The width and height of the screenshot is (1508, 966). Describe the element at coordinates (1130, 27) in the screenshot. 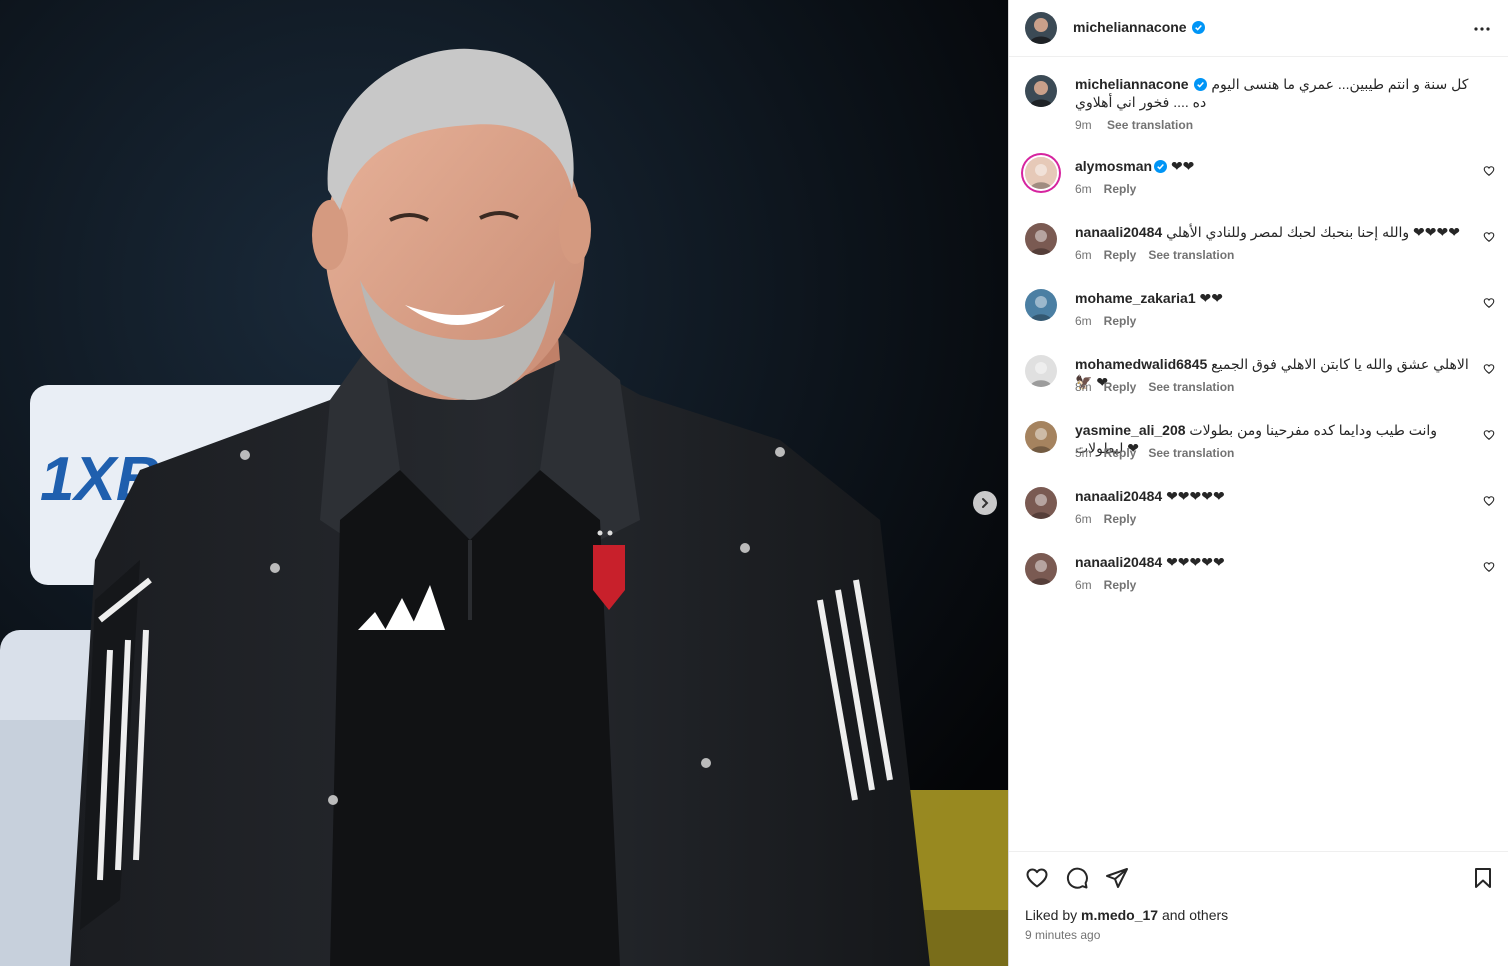

I see `author-username: micheliannacone` at that location.